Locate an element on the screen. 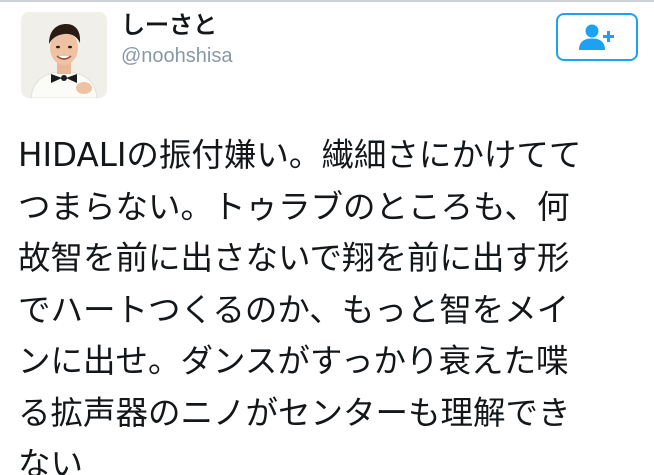  avatar-image is located at coordinates (64, 55).